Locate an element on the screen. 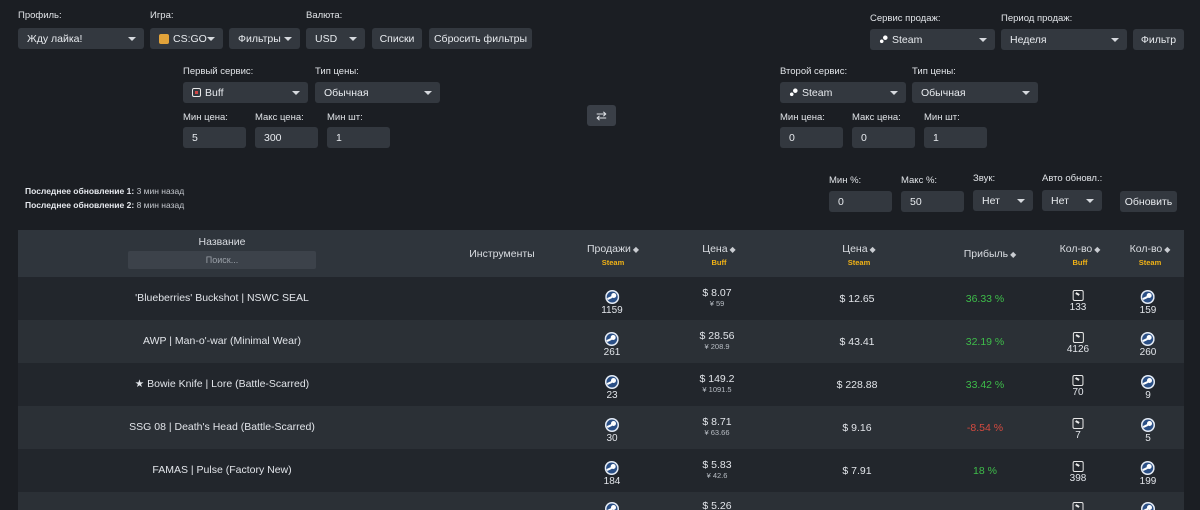 The width and height of the screenshot is (1200, 510). last-update-2-value: 8 мин назад is located at coordinates (160, 205).